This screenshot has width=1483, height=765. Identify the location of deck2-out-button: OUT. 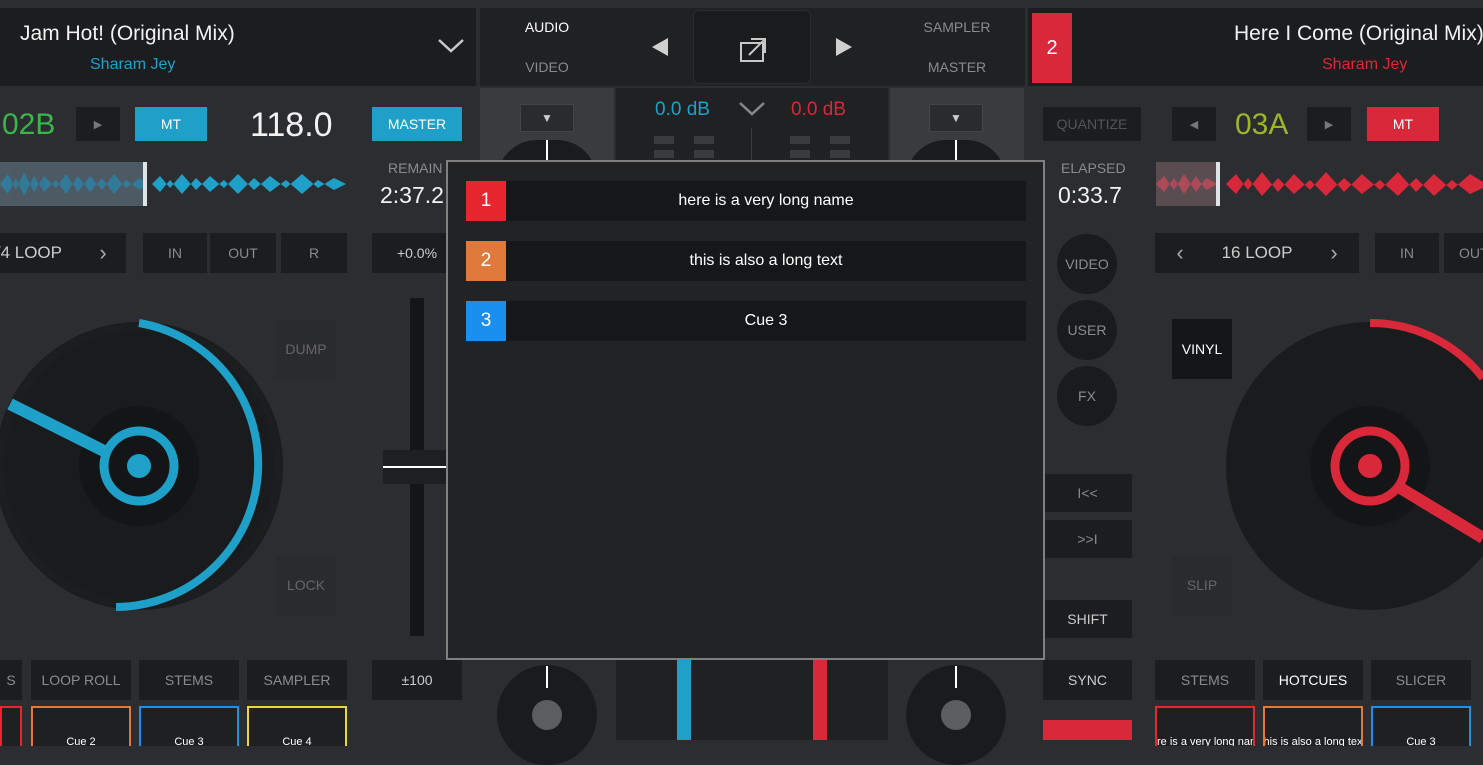
(1463, 253).